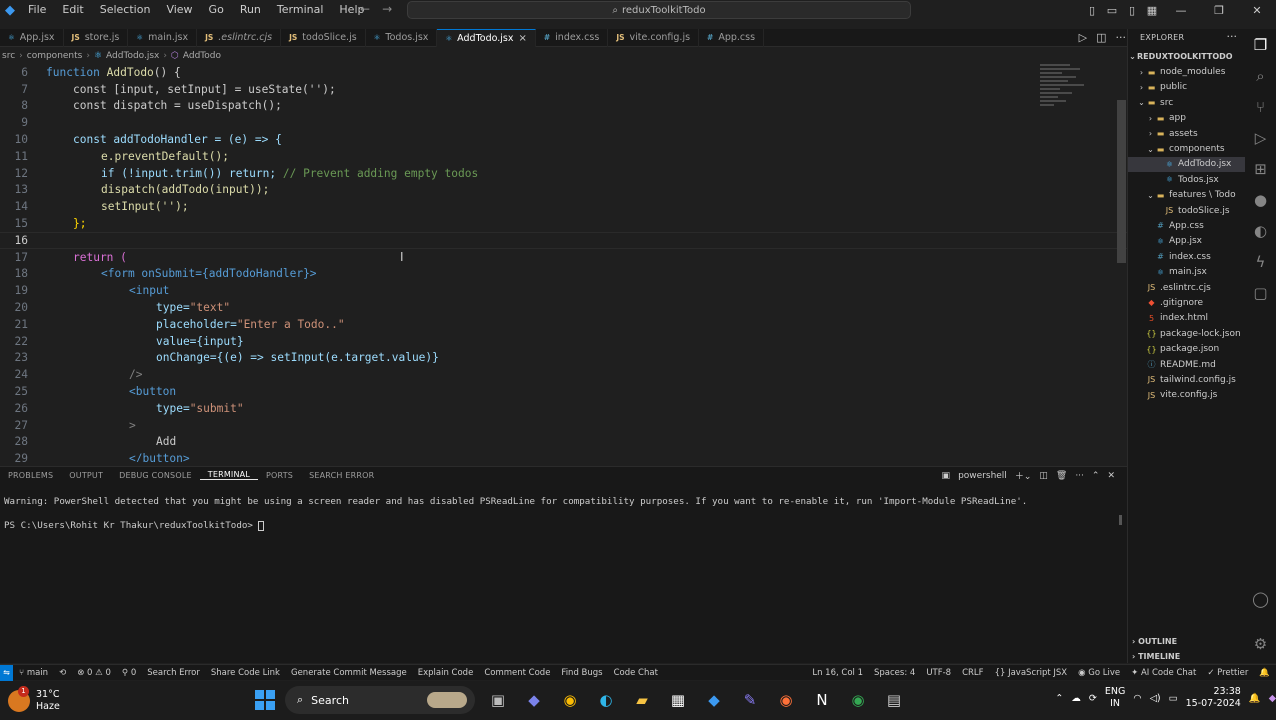 Image resolution: width=1276 pixels, height=720 pixels. Describe the element at coordinates (1101, 37) in the screenshot. I see `split-editor-icon: ◫` at that location.